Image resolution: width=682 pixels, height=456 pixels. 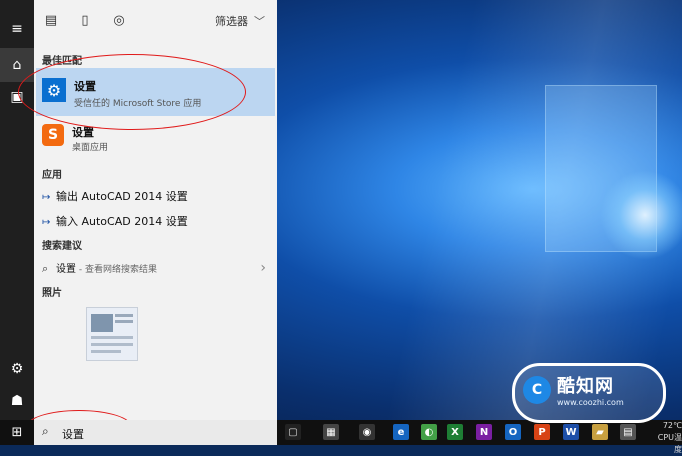 What do you see at coordinates (628, 432) in the screenshot?
I see `app-icon: ▤` at bounding box center [628, 432].